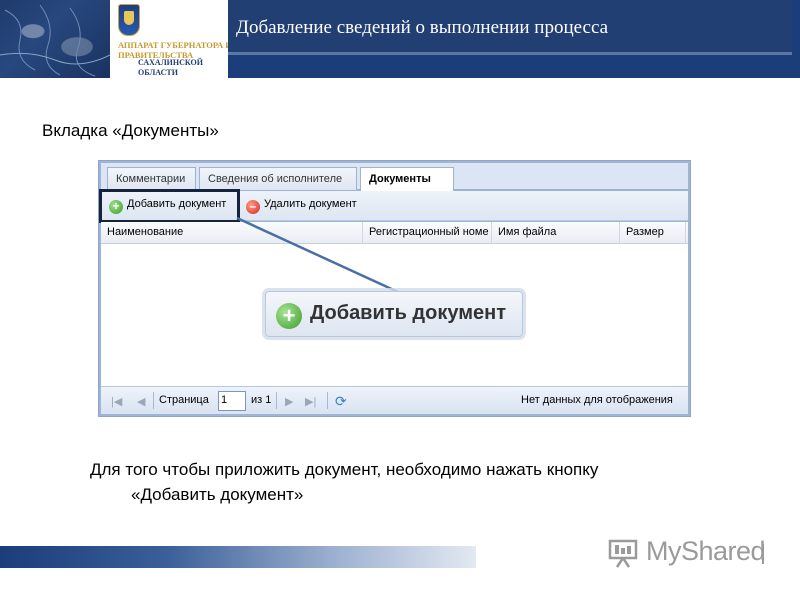 This screenshot has height=600, width=800. What do you see at coordinates (289, 316) in the screenshot?
I see `plus-icon: +` at bounding box center [289, 316].